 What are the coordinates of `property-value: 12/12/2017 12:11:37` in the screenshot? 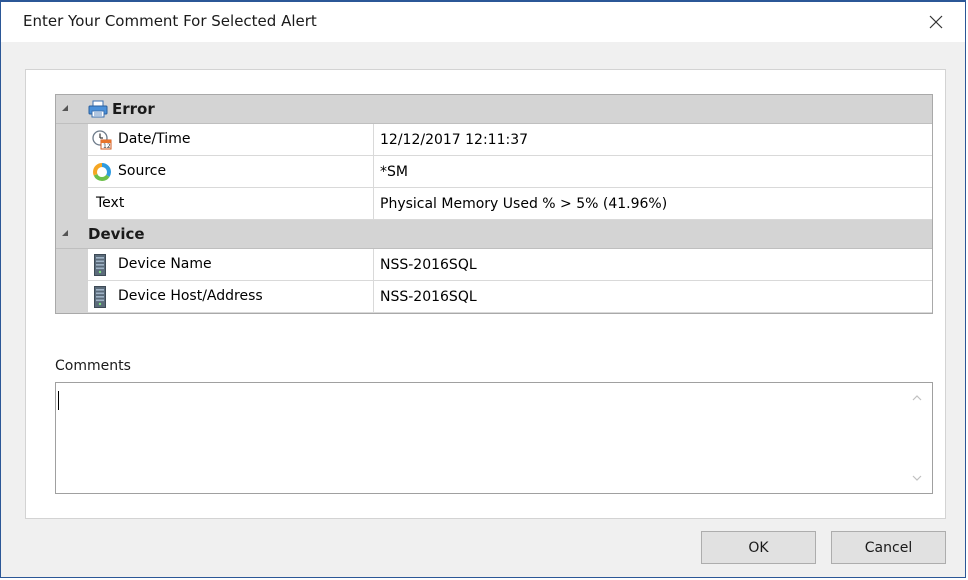 It's located at (653, 140).